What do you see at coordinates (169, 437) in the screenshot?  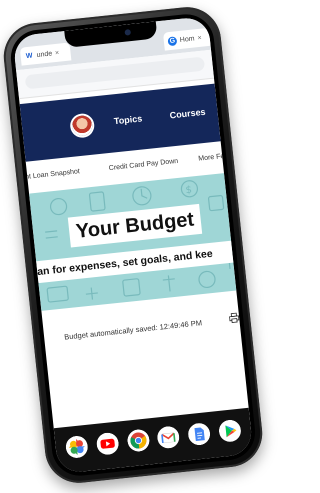 I see `gmail-icon` at bounding box center [169, 437].